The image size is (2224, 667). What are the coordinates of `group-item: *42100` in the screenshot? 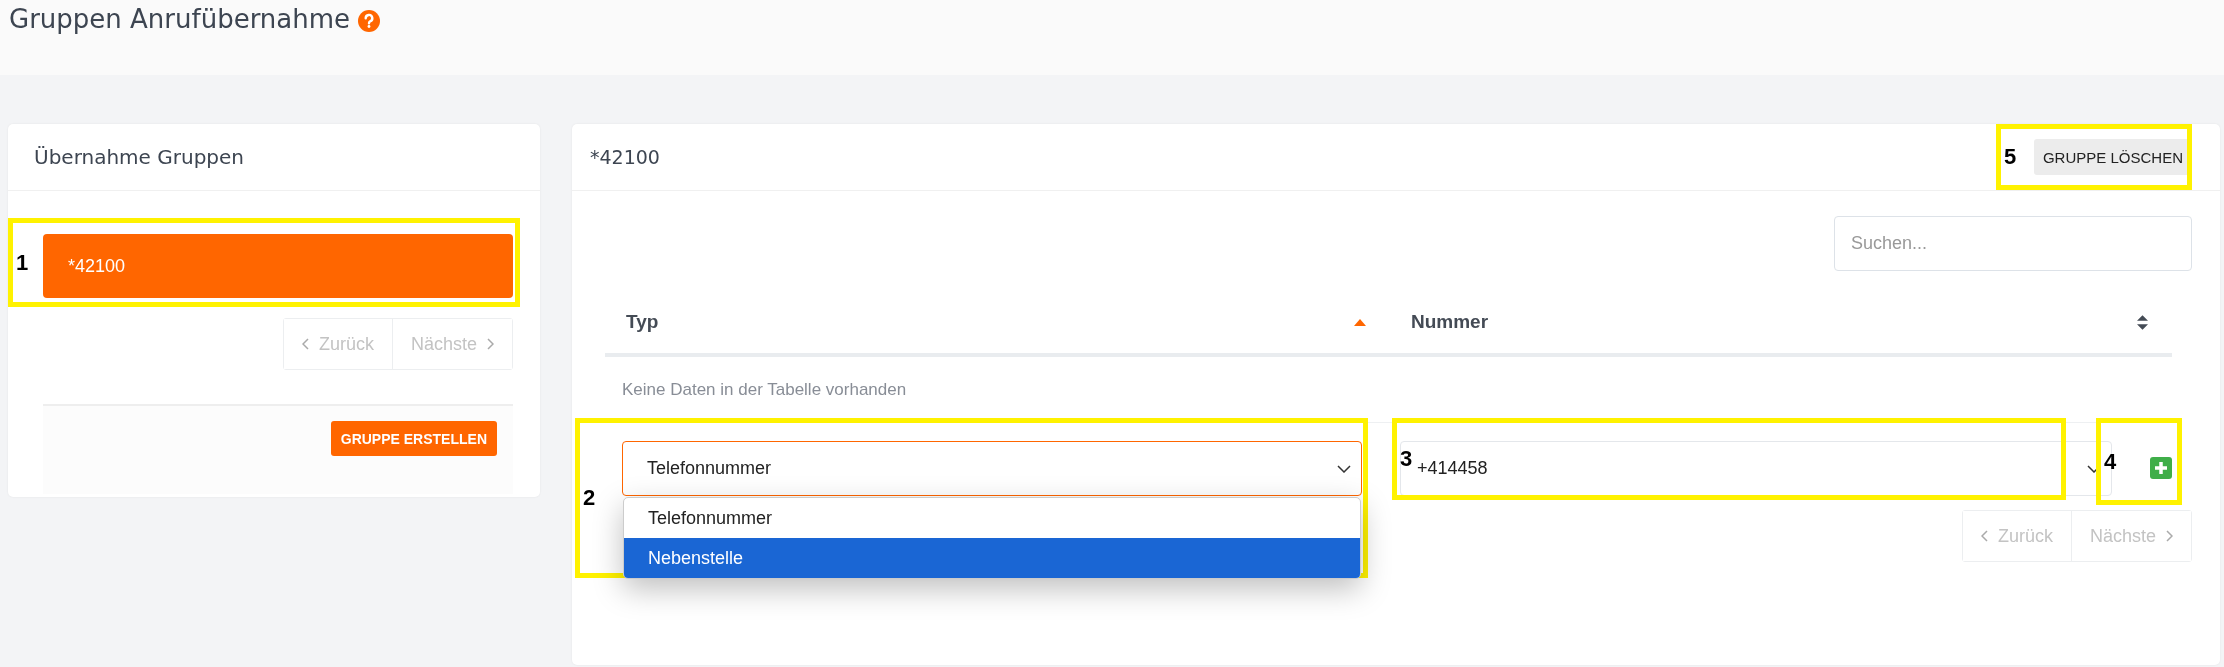 It's located at (278, 266).